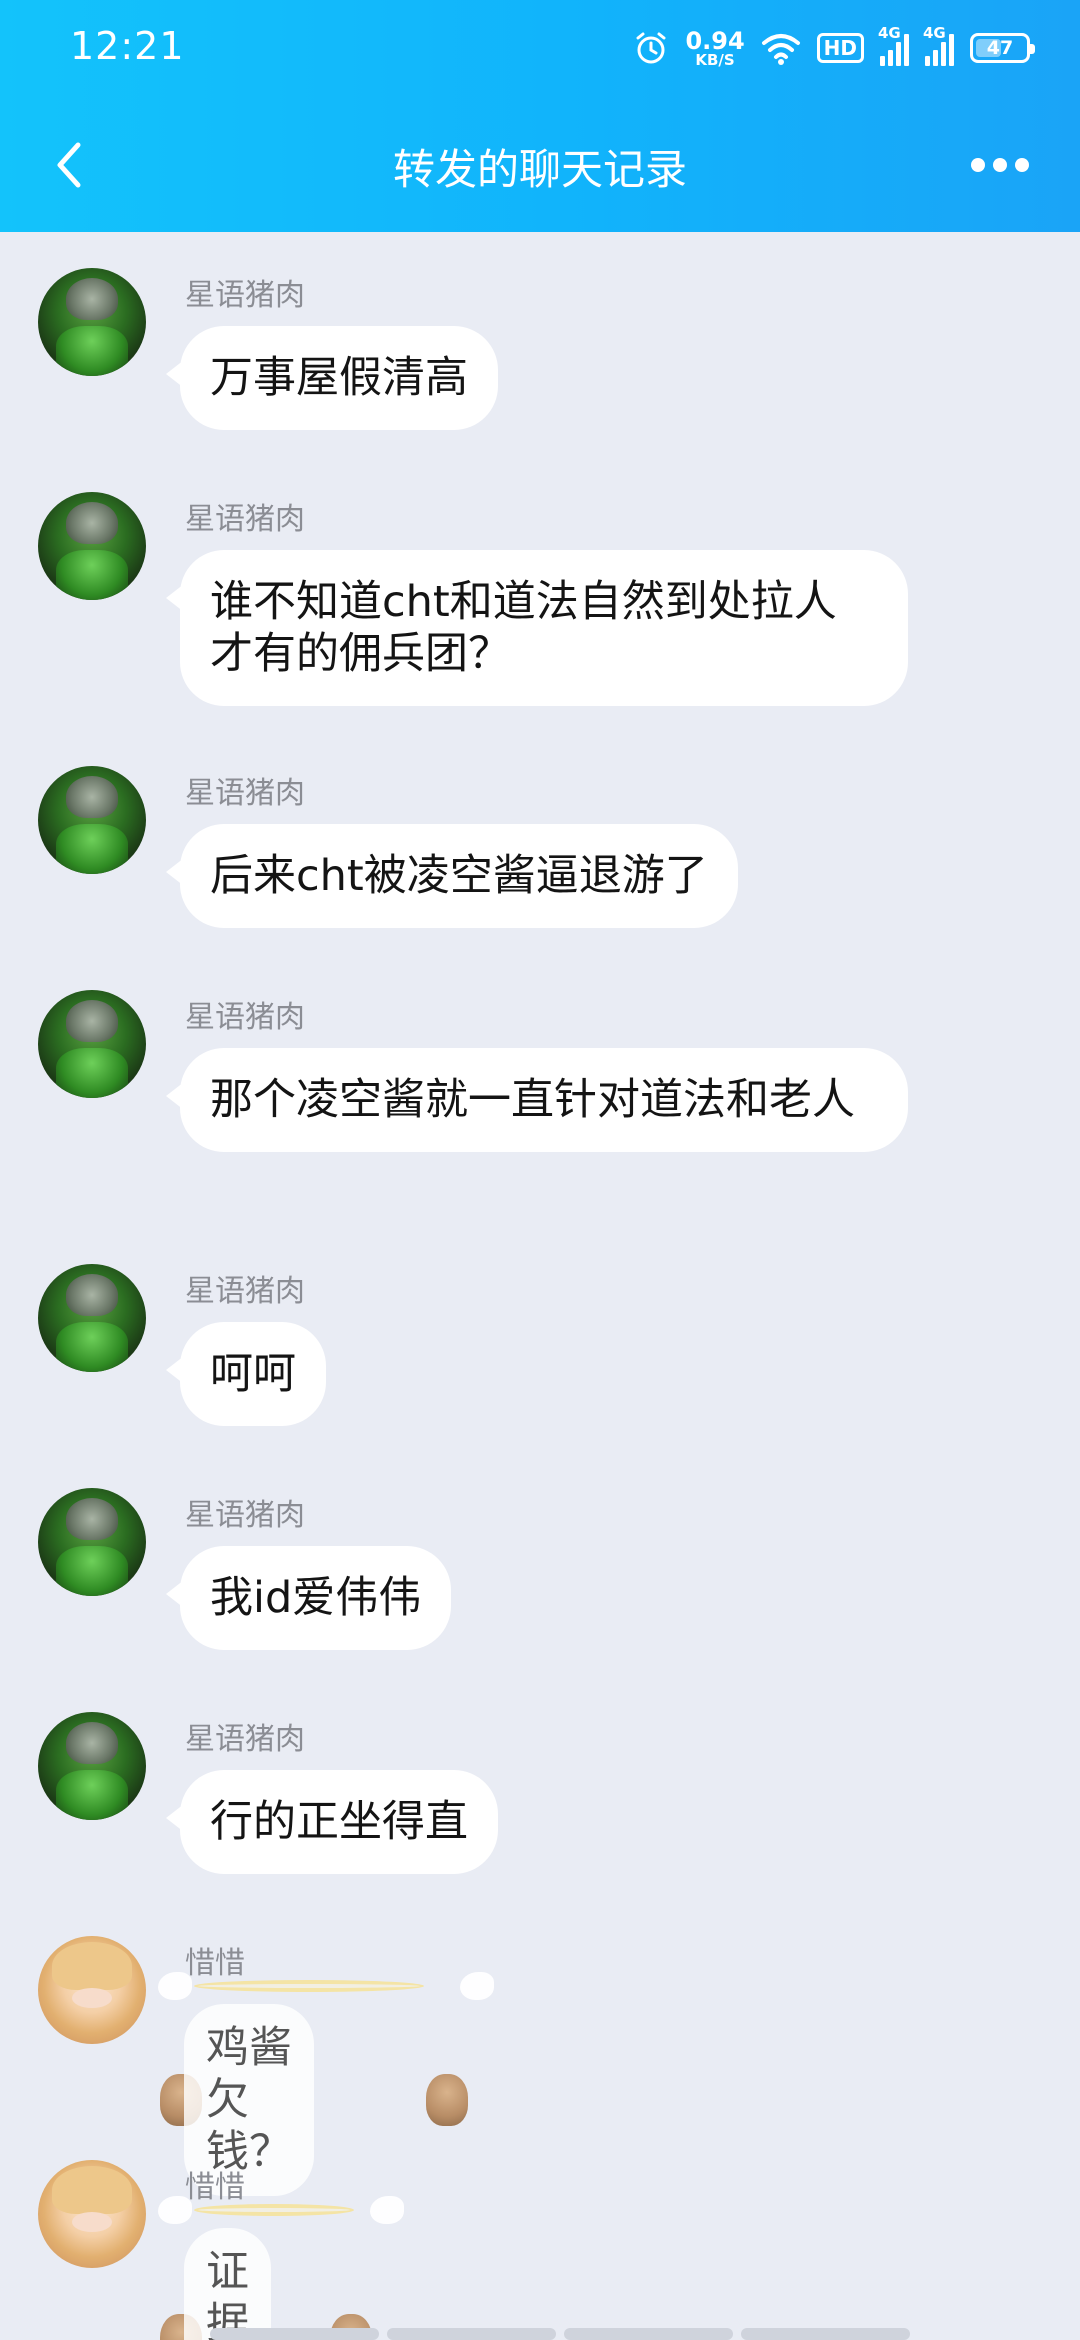 The height and width of the screenshot is (2340, 1080). What do you see at coordinates (780, 49) in the screenshot?
I see `wifi-icon` at bounding box center [780, 49].